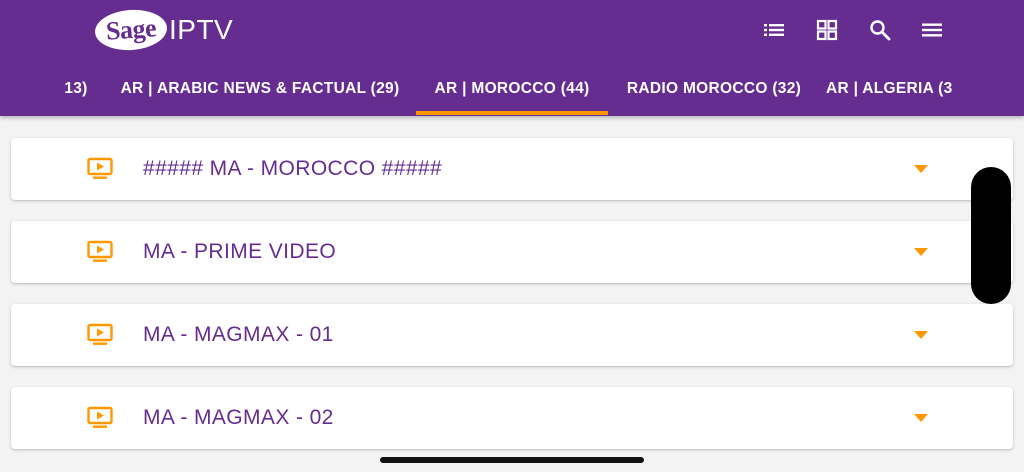 The height and width of the screenshot is (472, 1024). I want to click on logo-text-iptv: IPTV, so click(201, 29).